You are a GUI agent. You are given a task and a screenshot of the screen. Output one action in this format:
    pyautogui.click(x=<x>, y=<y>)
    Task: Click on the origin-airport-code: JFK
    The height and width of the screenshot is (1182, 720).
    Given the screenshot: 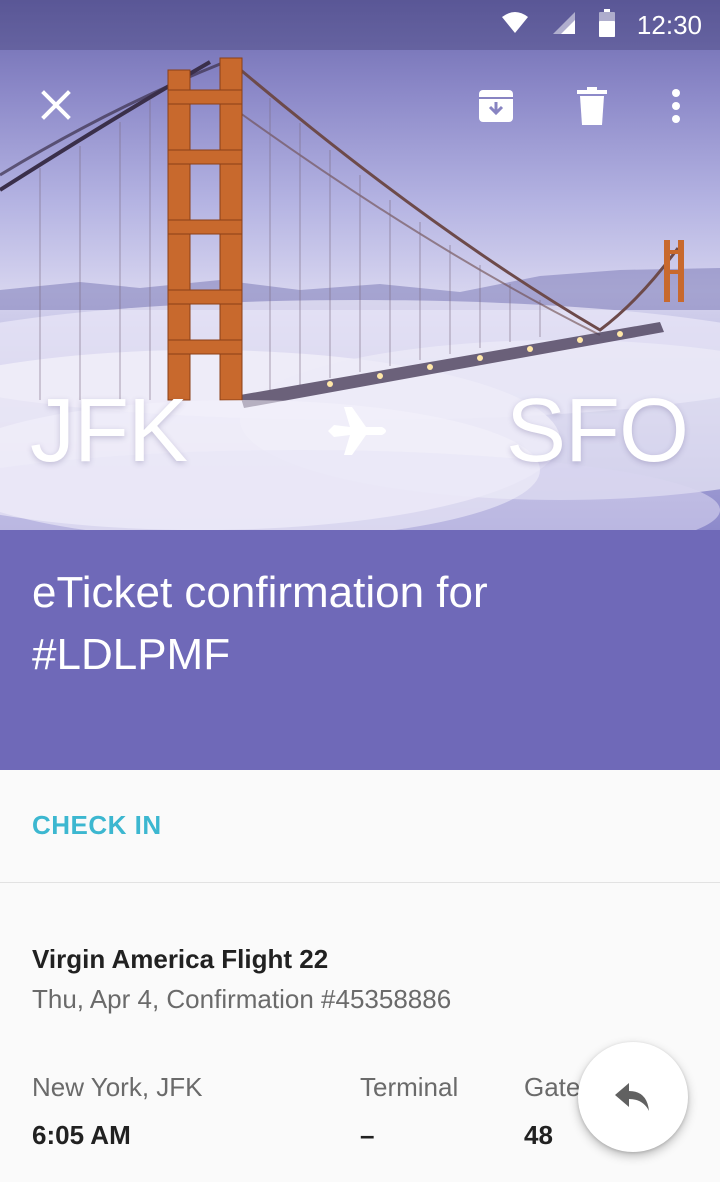 What is the action you would take?
    pyautogui.click(x=109, y=431)
    